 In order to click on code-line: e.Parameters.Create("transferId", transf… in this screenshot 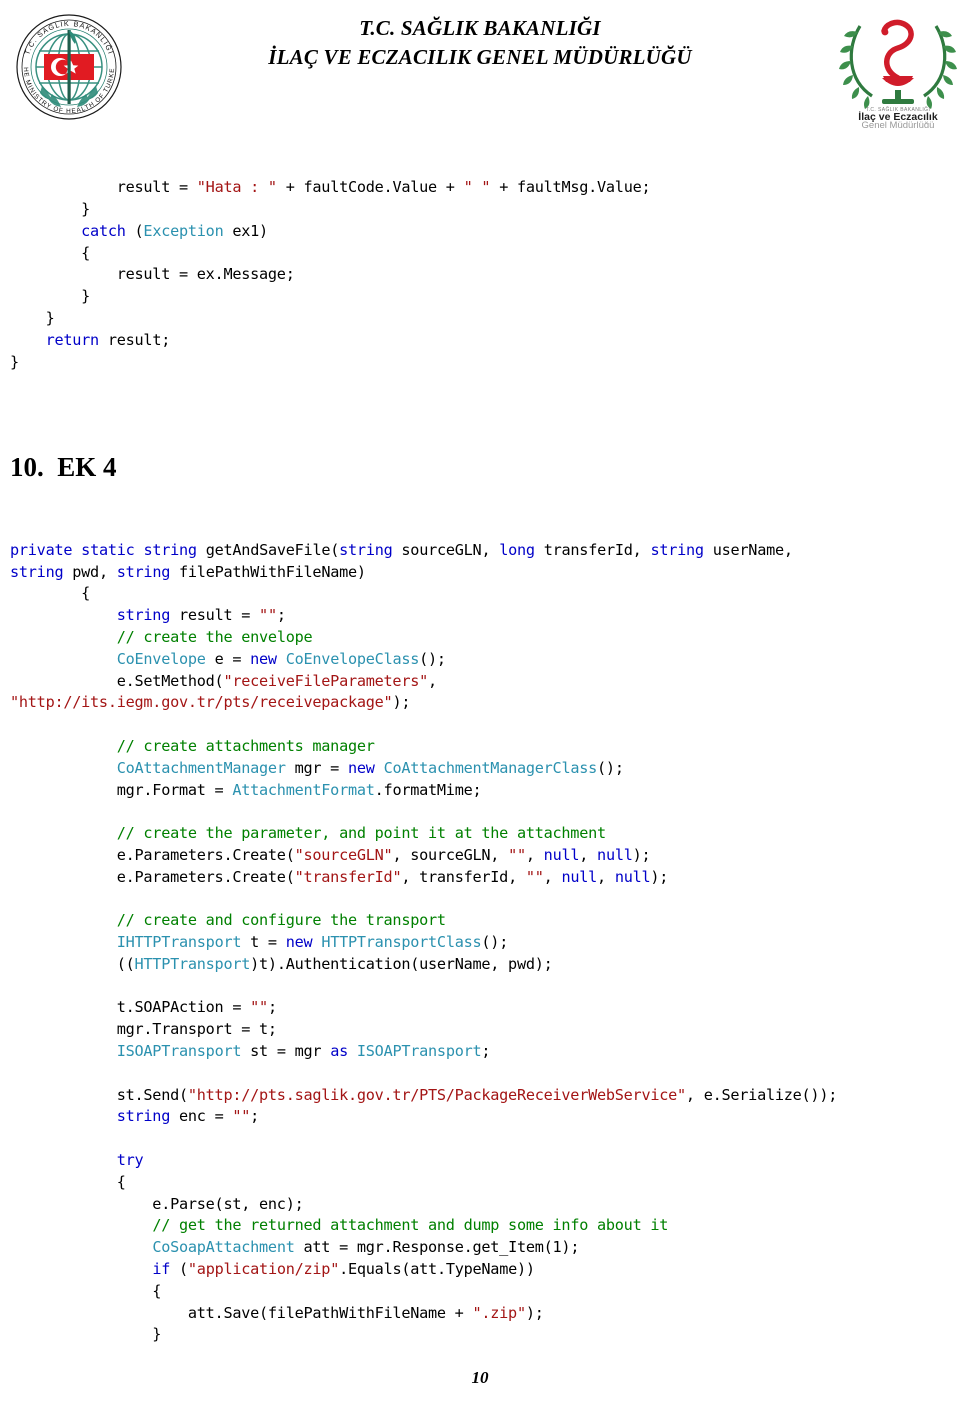, I will do `click(480, 878)`.